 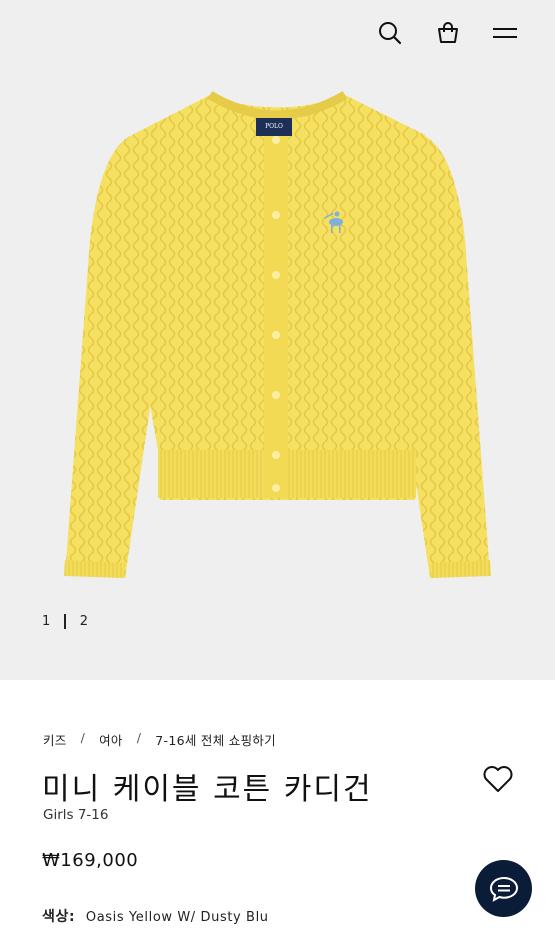 I want to click on wishlist-heart-icon, so click(x=498, y=779).